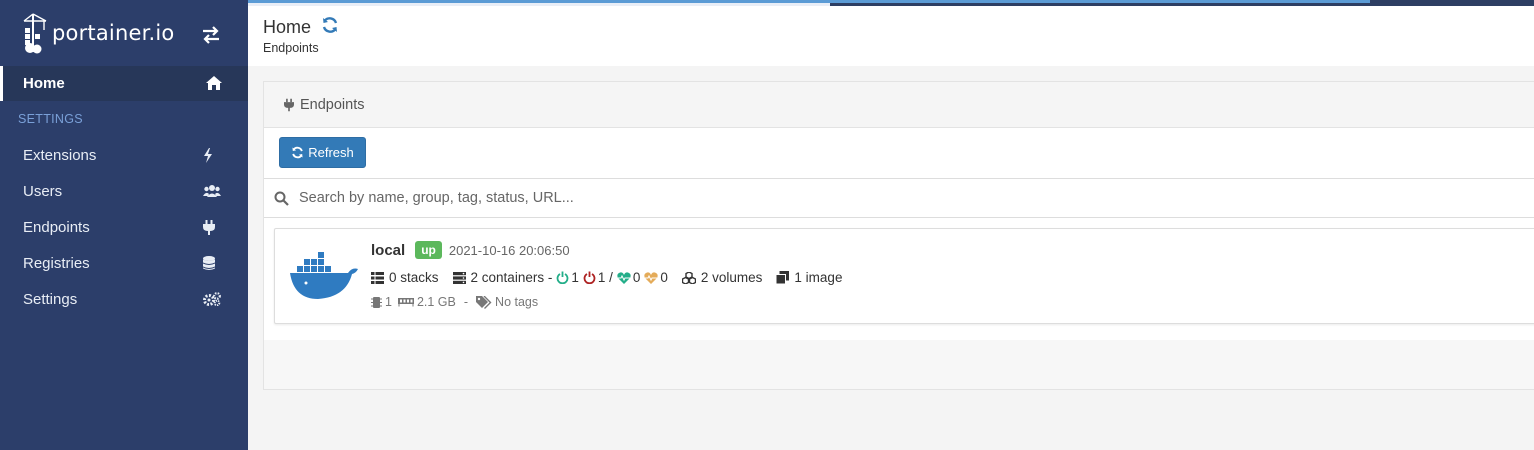 Image resolution: width=1534 pixels, height=450 pixels. Describe the element at coordinates (511, 277) in the screenshot. I see `containers-count: 2 containers -` at that location.